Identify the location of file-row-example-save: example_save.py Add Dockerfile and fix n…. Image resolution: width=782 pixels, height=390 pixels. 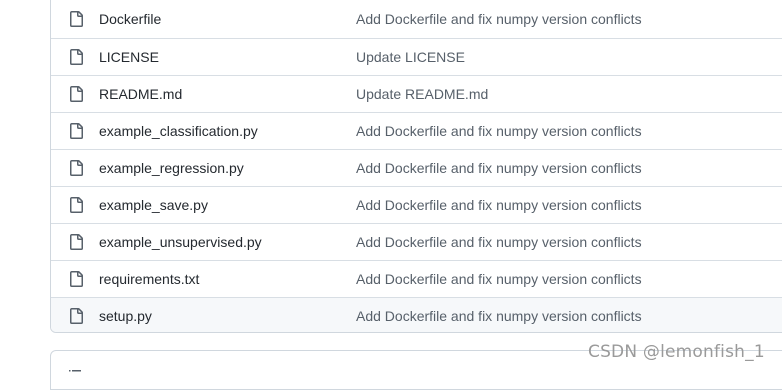
(416, 204).